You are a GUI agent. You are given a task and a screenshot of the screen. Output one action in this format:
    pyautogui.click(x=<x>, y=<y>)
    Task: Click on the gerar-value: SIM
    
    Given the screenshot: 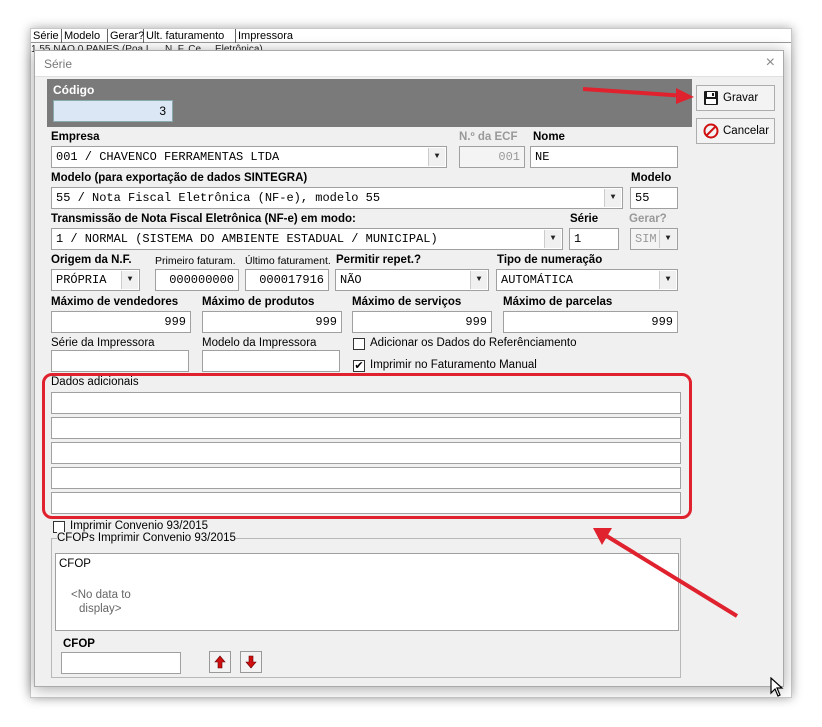 What is the action you would take?
    pyautogui.click(x=646, y=239)
    